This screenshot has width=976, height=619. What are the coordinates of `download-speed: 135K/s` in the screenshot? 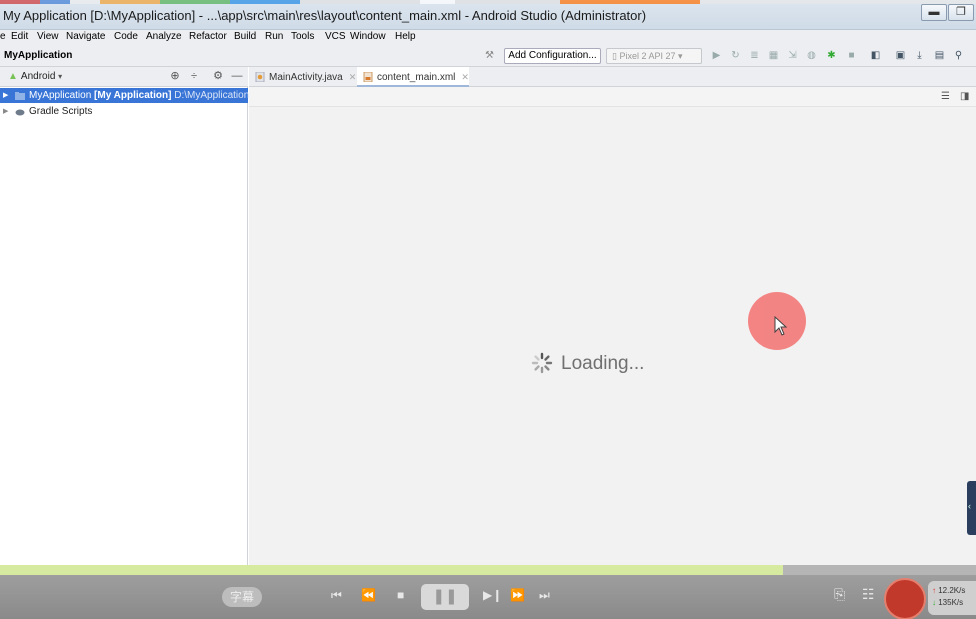 It's located at (951, 602).